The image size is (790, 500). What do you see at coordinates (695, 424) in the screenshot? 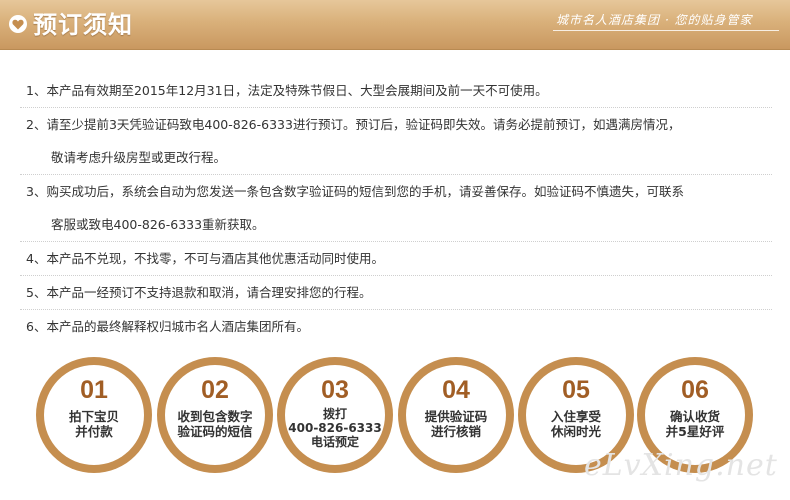
I see `step-label: 确认收货 并5星好评` at bounding box center [695, 424].